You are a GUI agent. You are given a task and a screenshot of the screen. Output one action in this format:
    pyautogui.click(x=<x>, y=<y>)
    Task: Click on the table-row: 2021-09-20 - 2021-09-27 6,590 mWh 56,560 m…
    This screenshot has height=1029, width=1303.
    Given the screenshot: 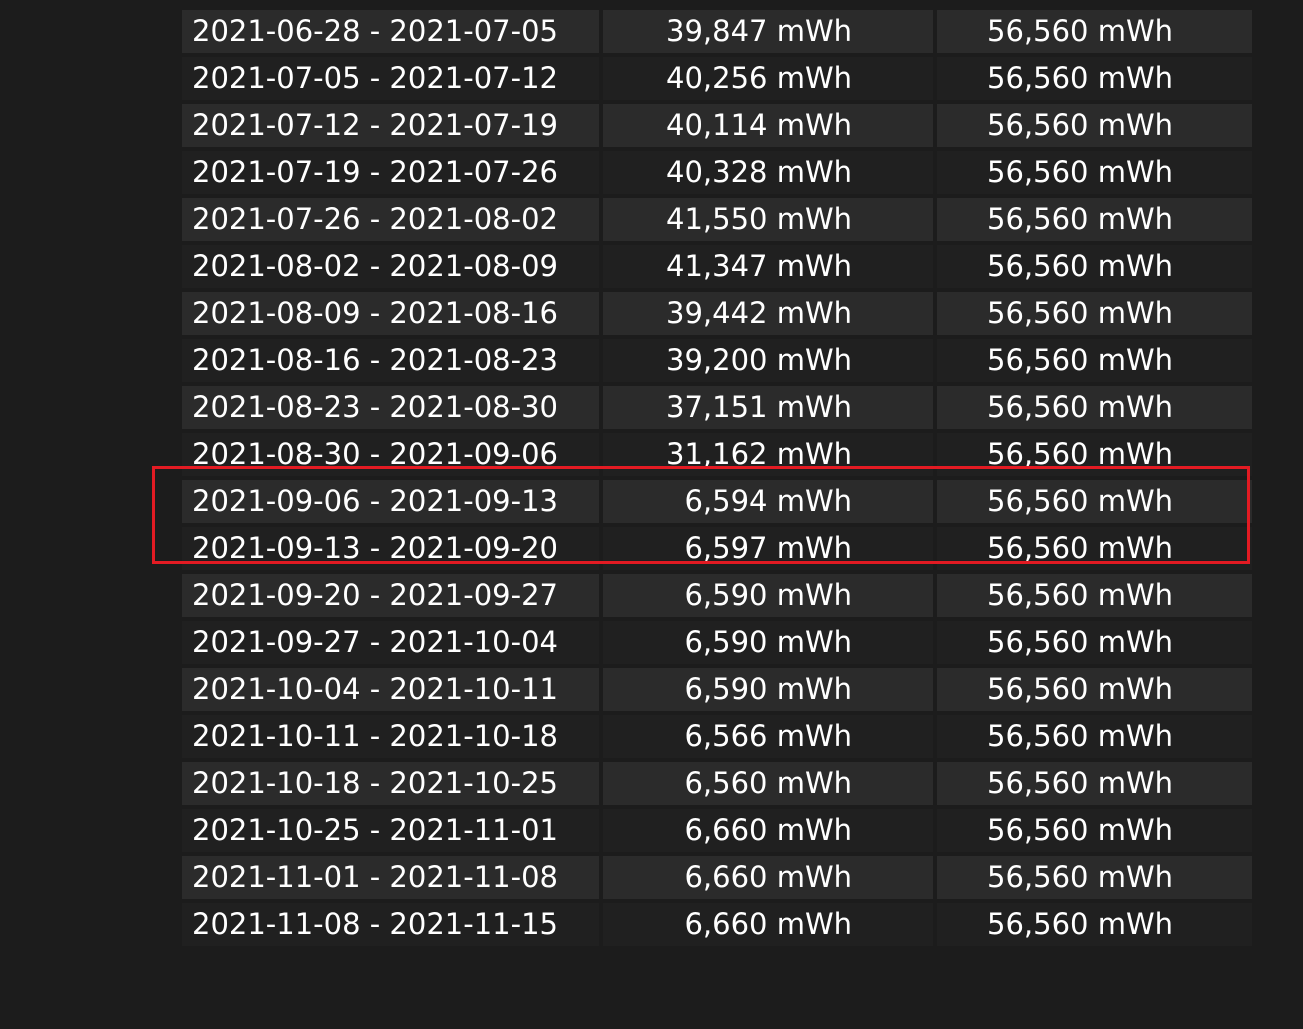 What is the action you would take?
    pyautogui.click(x=717, y=595)
    